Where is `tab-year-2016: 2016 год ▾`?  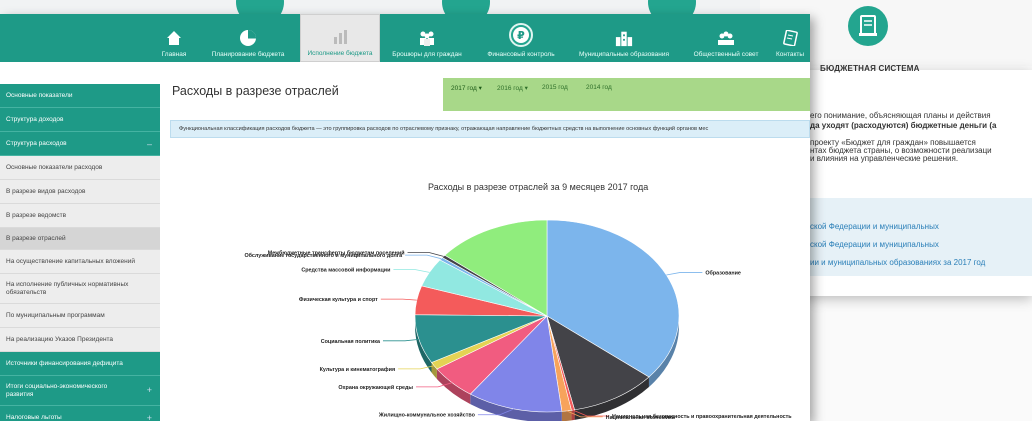 tab-year-2016: 2016 год ▾ is located at coordinates (512, 88).